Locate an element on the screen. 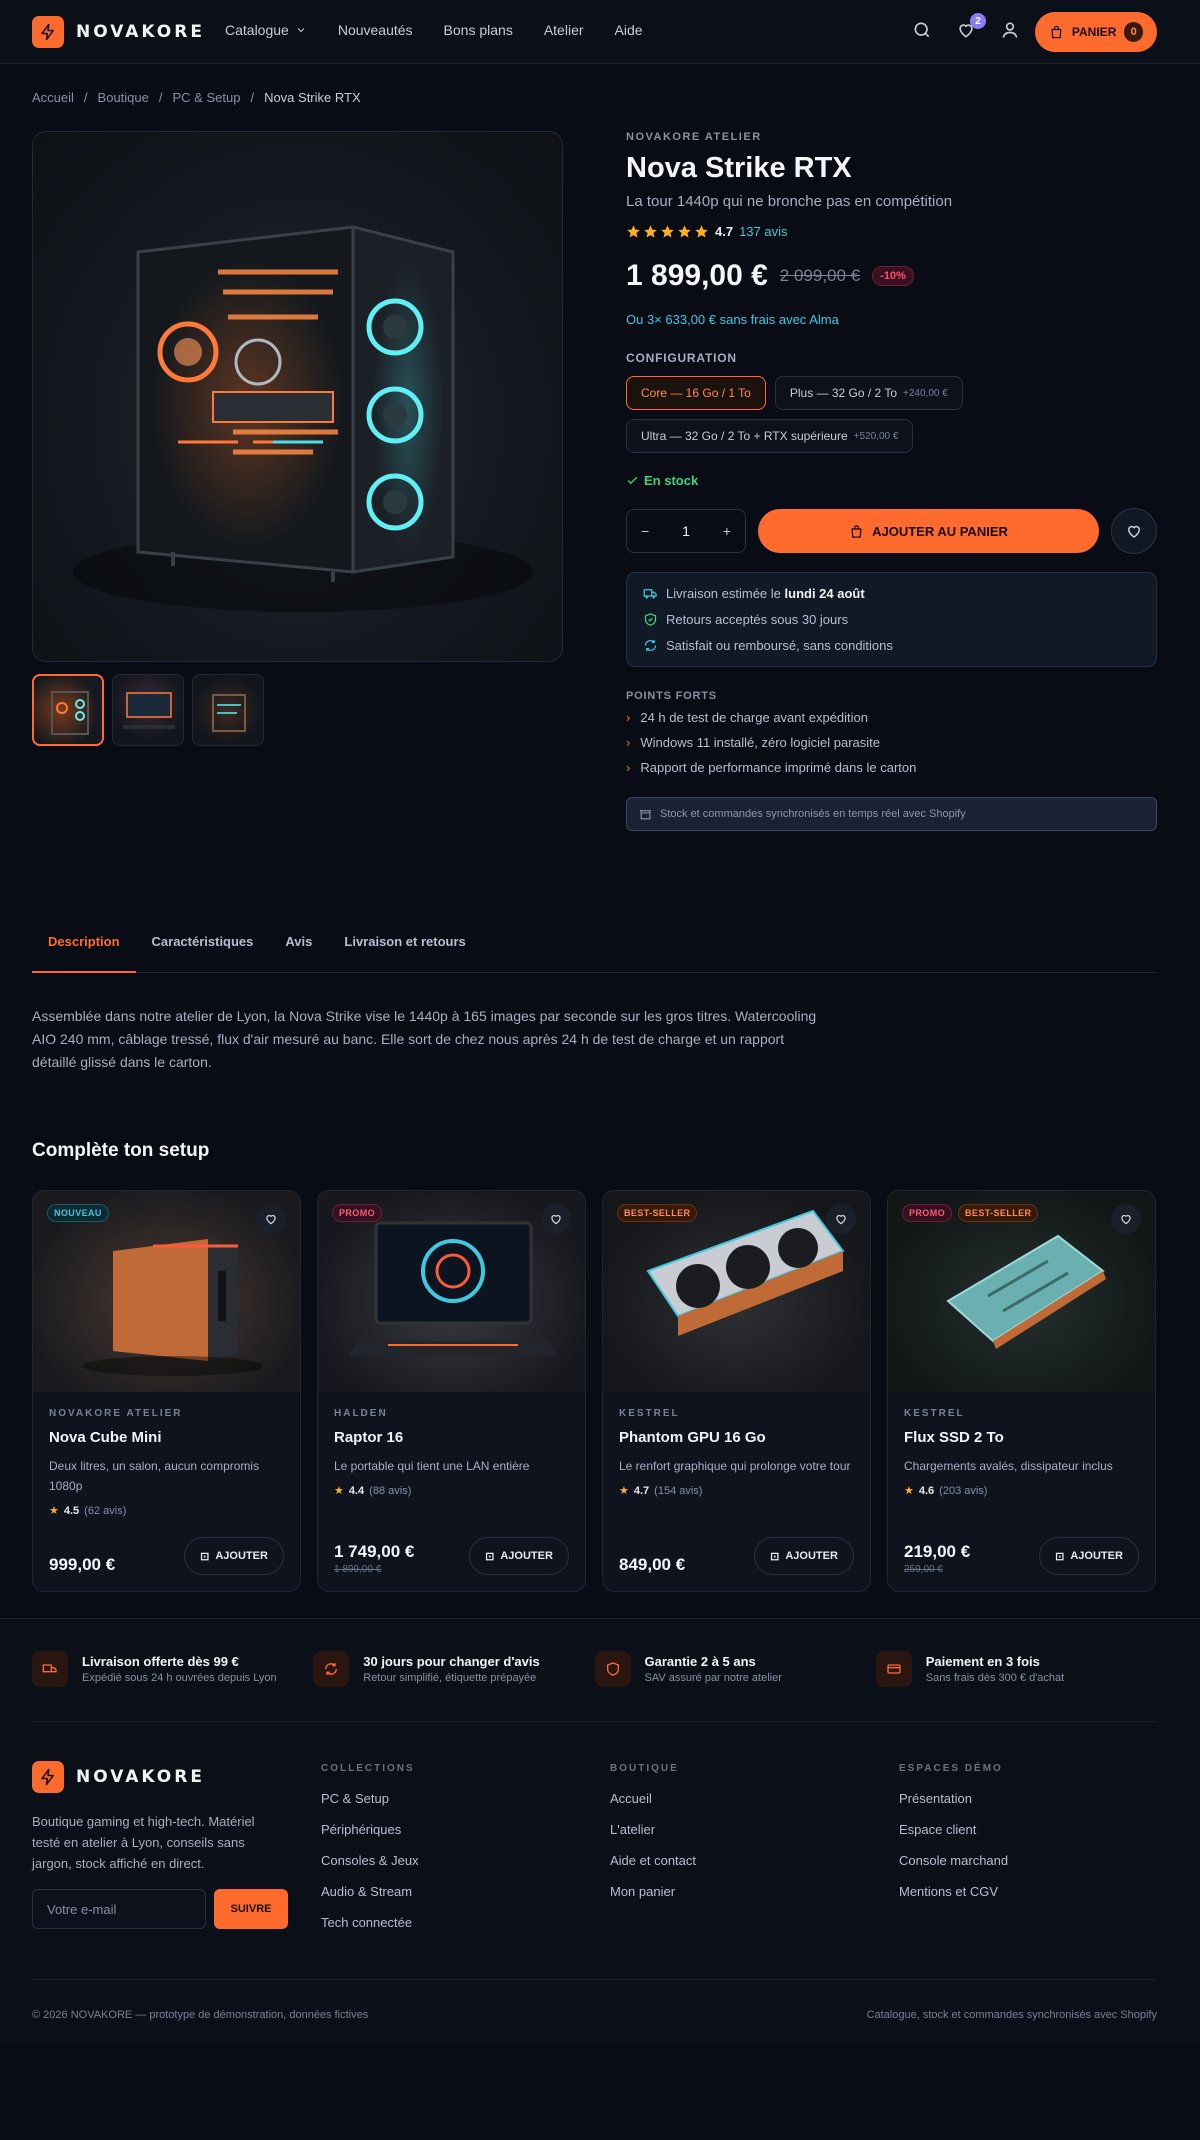 This screenshot has height=2140, width=1200. minus-icon: − is located at coordinates (645, 531).